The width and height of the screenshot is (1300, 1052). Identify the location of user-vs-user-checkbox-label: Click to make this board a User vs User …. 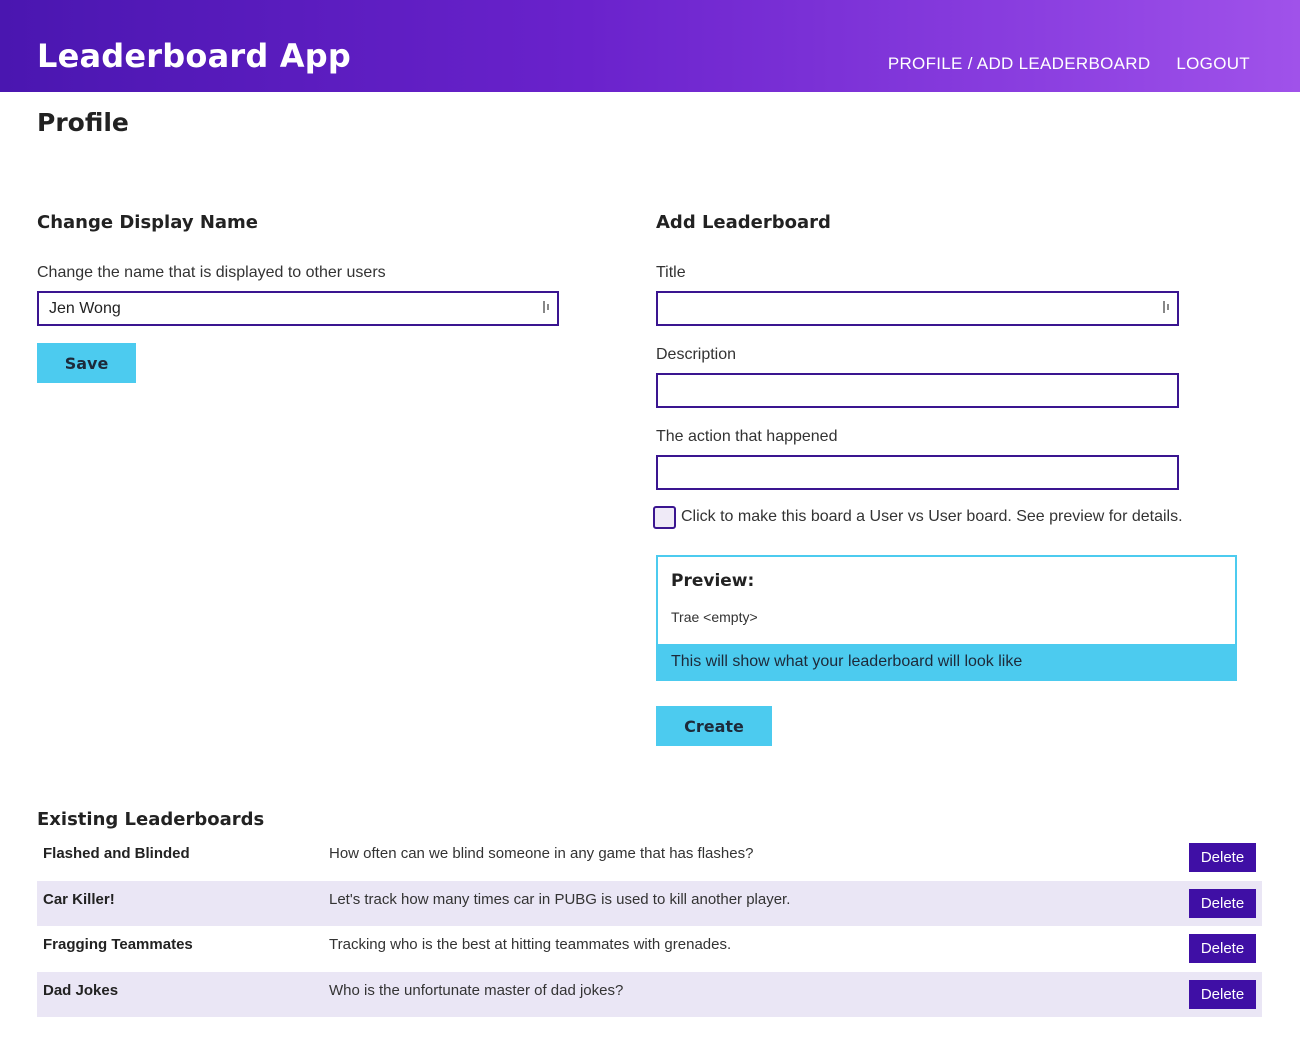
(932, 517).